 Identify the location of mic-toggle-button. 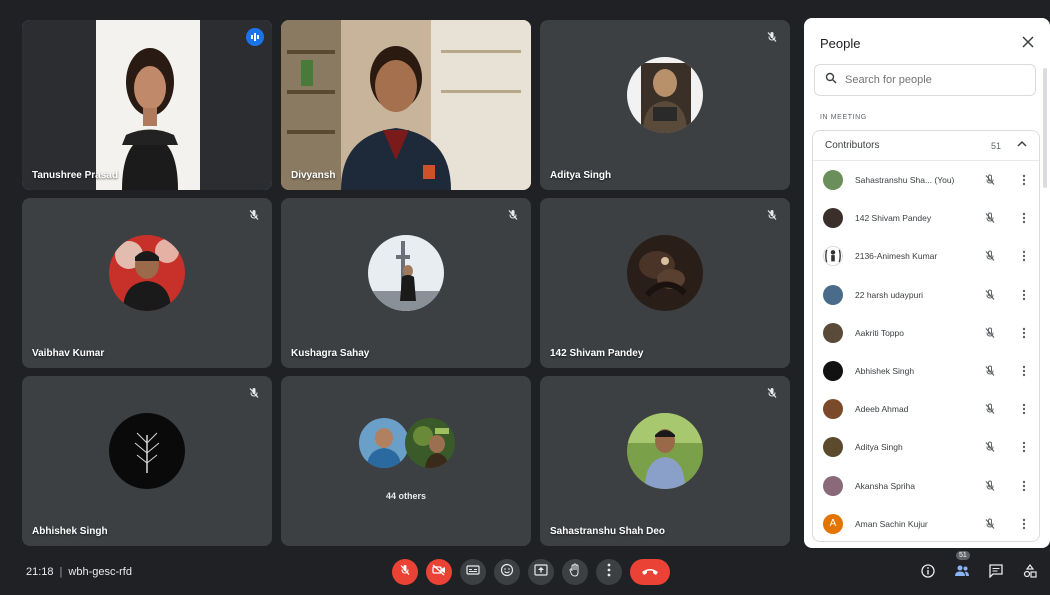
(405, 572).